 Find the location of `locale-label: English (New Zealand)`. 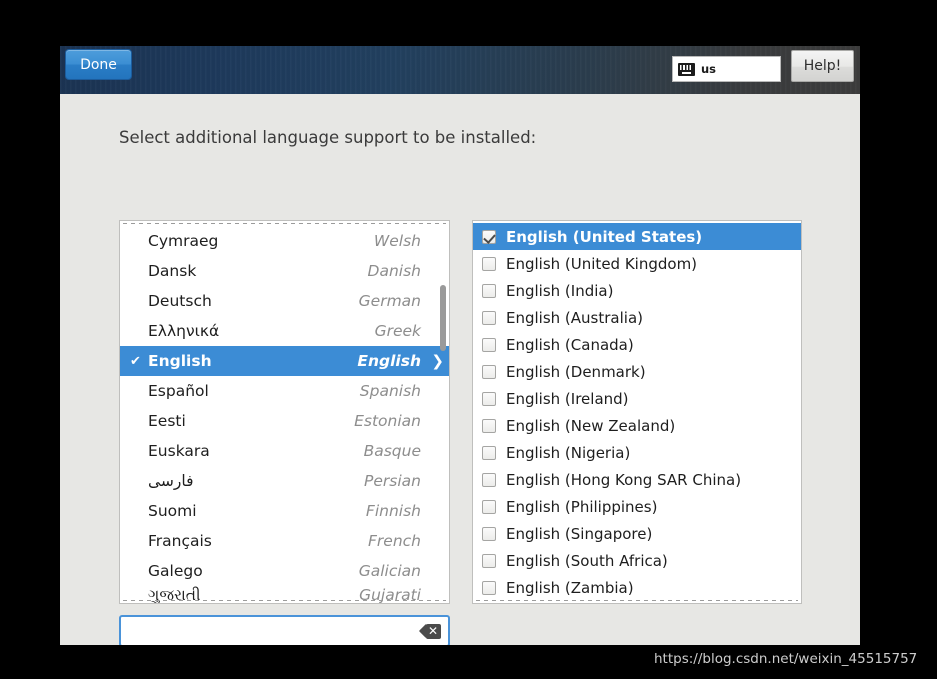

locale-label: English (New Zealand) is located at coordinates (591, 425).